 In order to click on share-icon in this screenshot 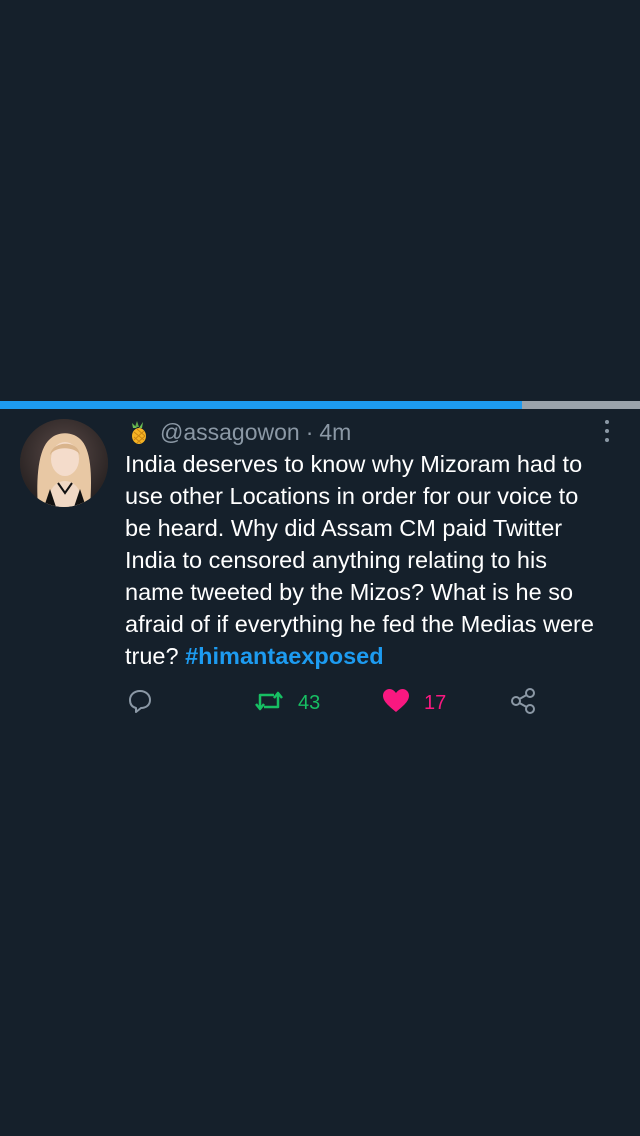, I will do `click(524, 703)`.